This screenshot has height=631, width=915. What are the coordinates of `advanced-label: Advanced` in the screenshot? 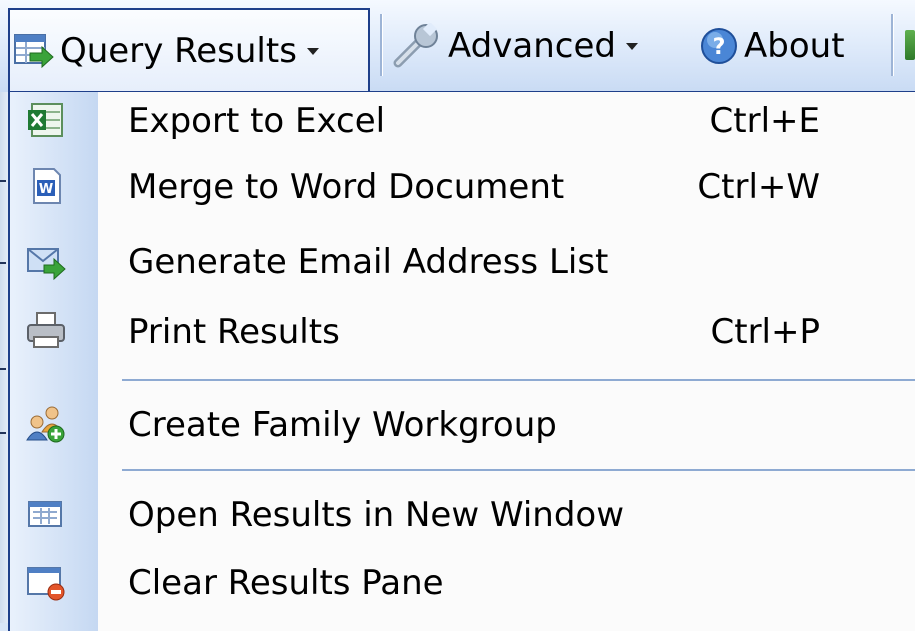 It's located at (532, 46).